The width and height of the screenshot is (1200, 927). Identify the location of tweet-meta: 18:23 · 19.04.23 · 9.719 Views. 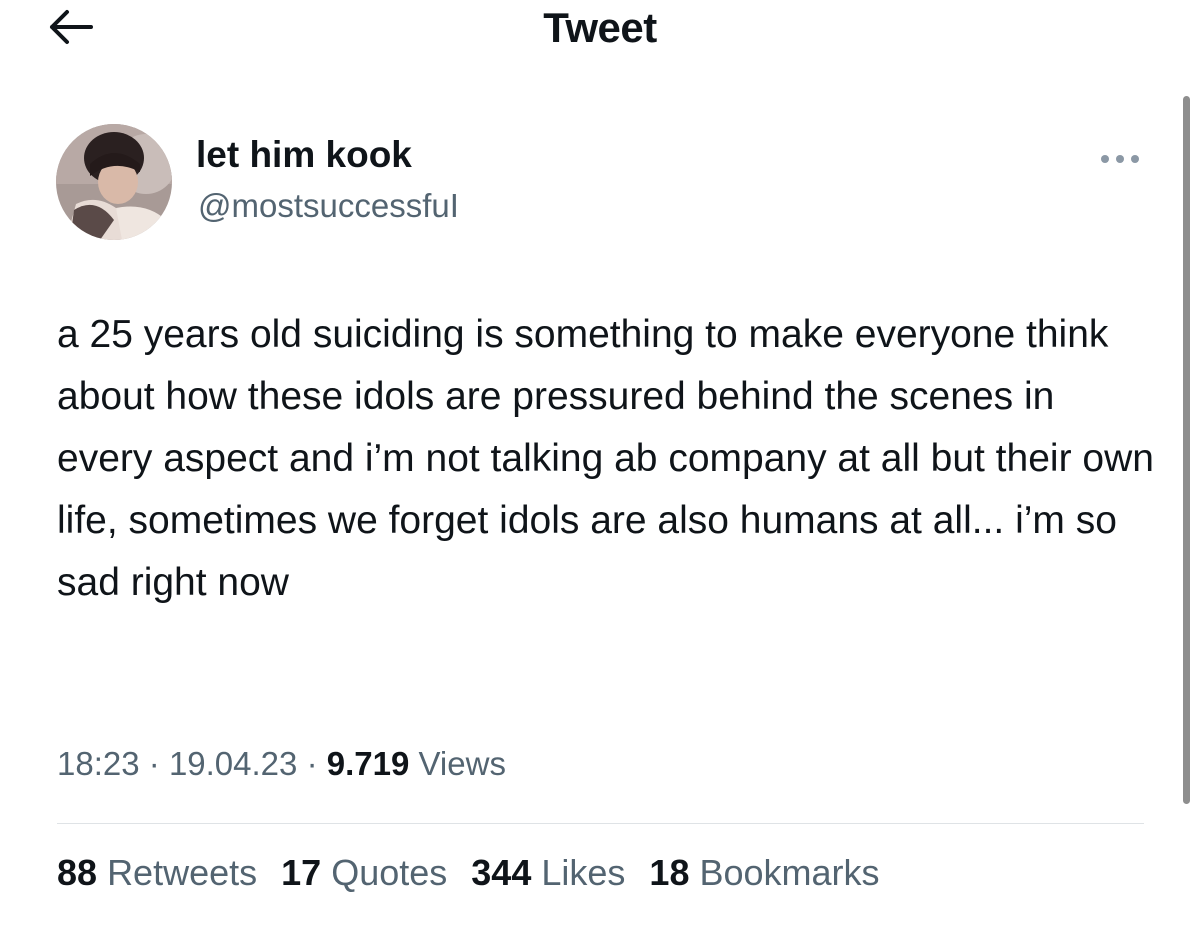
(281, 764).